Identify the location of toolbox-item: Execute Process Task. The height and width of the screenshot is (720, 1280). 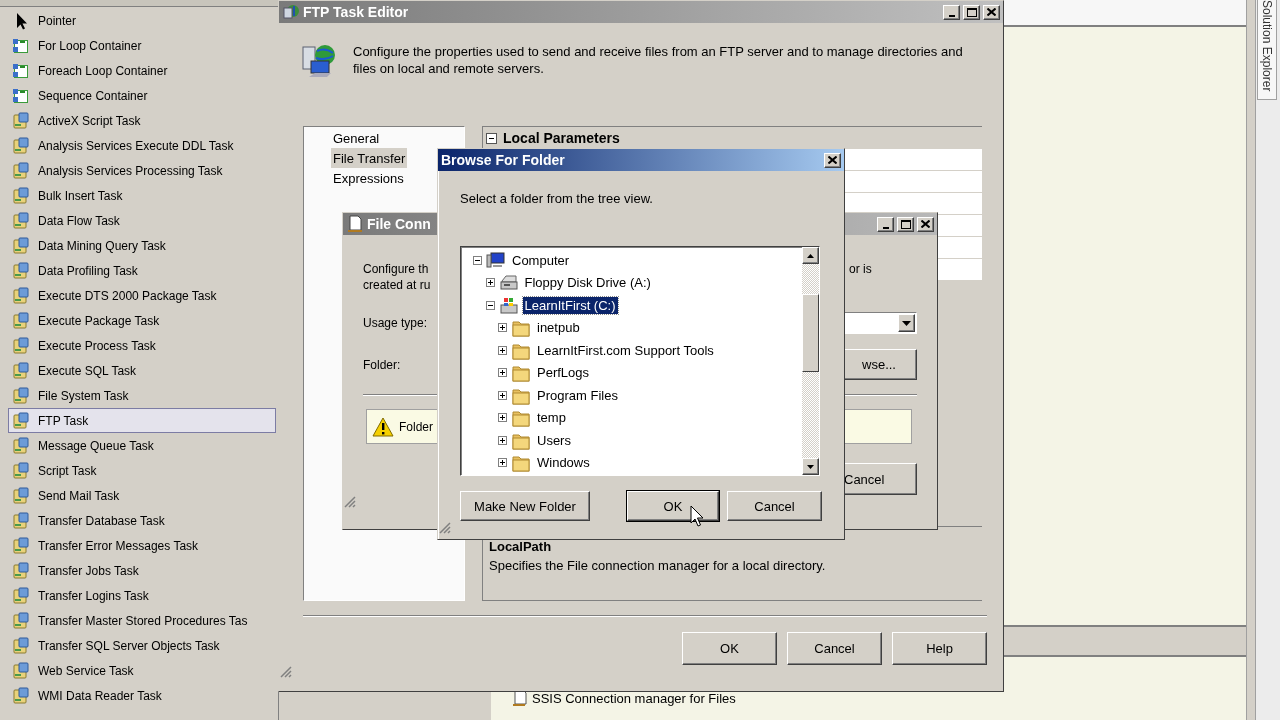
(142, 345).